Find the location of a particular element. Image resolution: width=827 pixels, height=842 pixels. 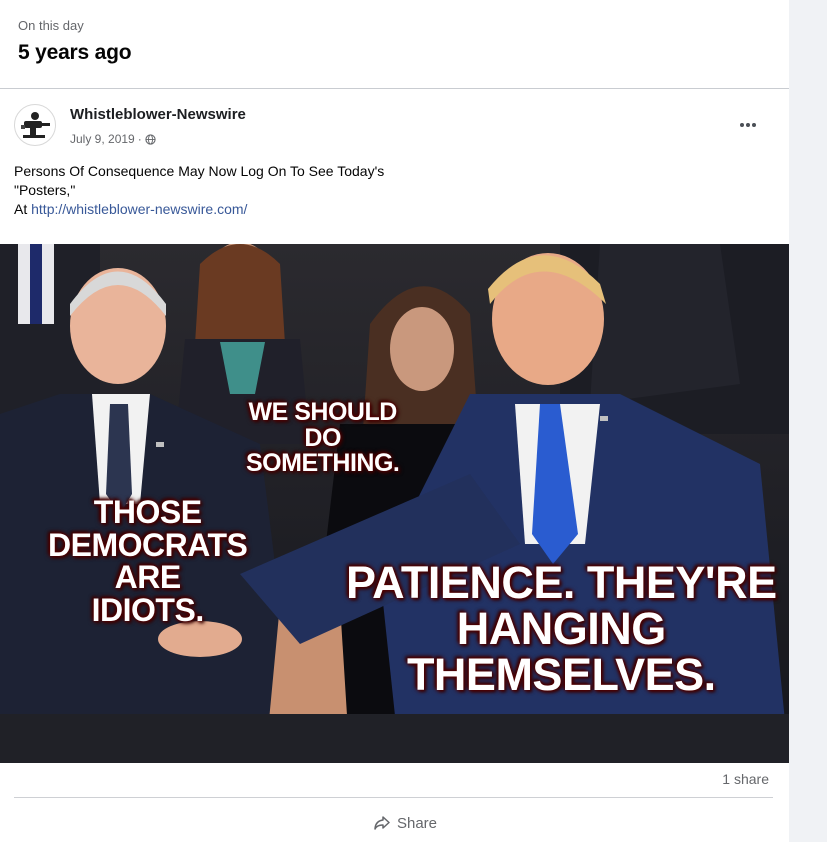

memory-header: On this day 5 years ago is located at coordinates (75, 41).